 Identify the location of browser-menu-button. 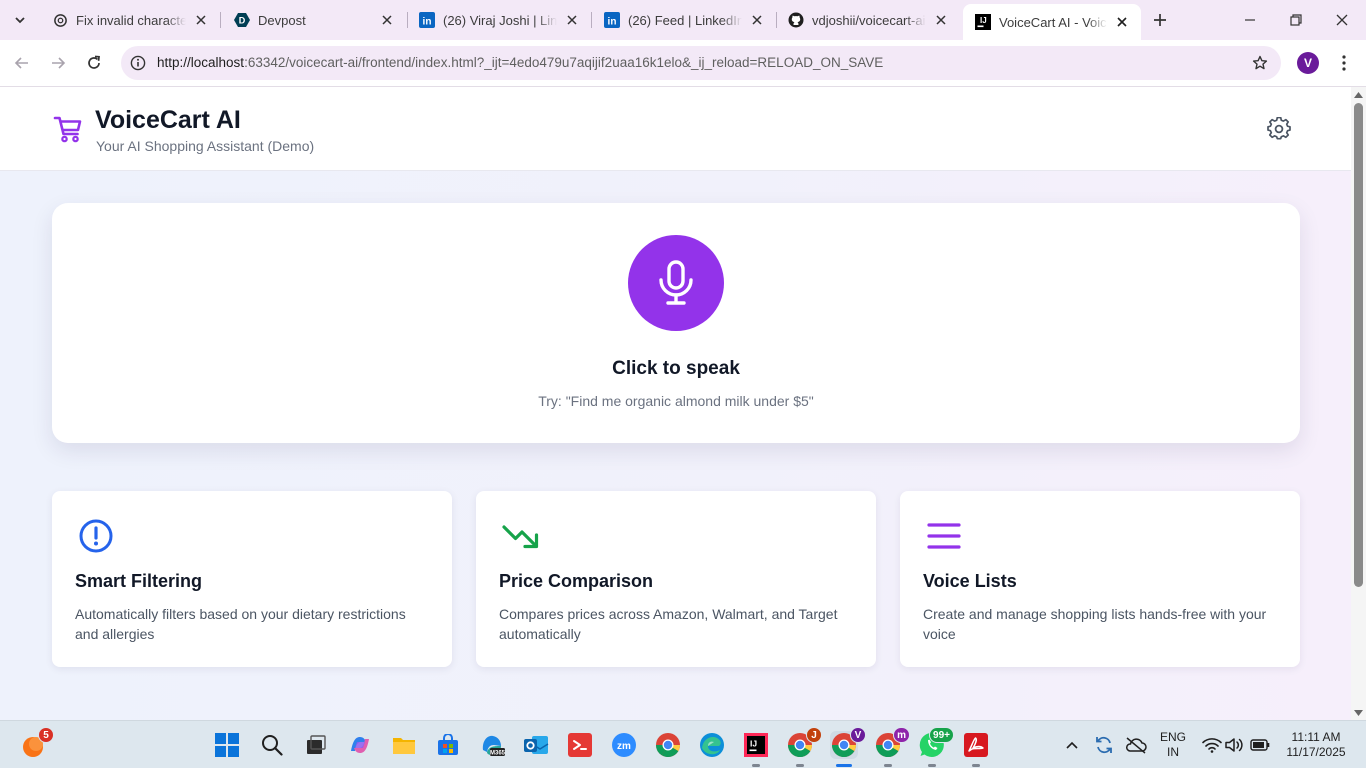
(1344, 63).